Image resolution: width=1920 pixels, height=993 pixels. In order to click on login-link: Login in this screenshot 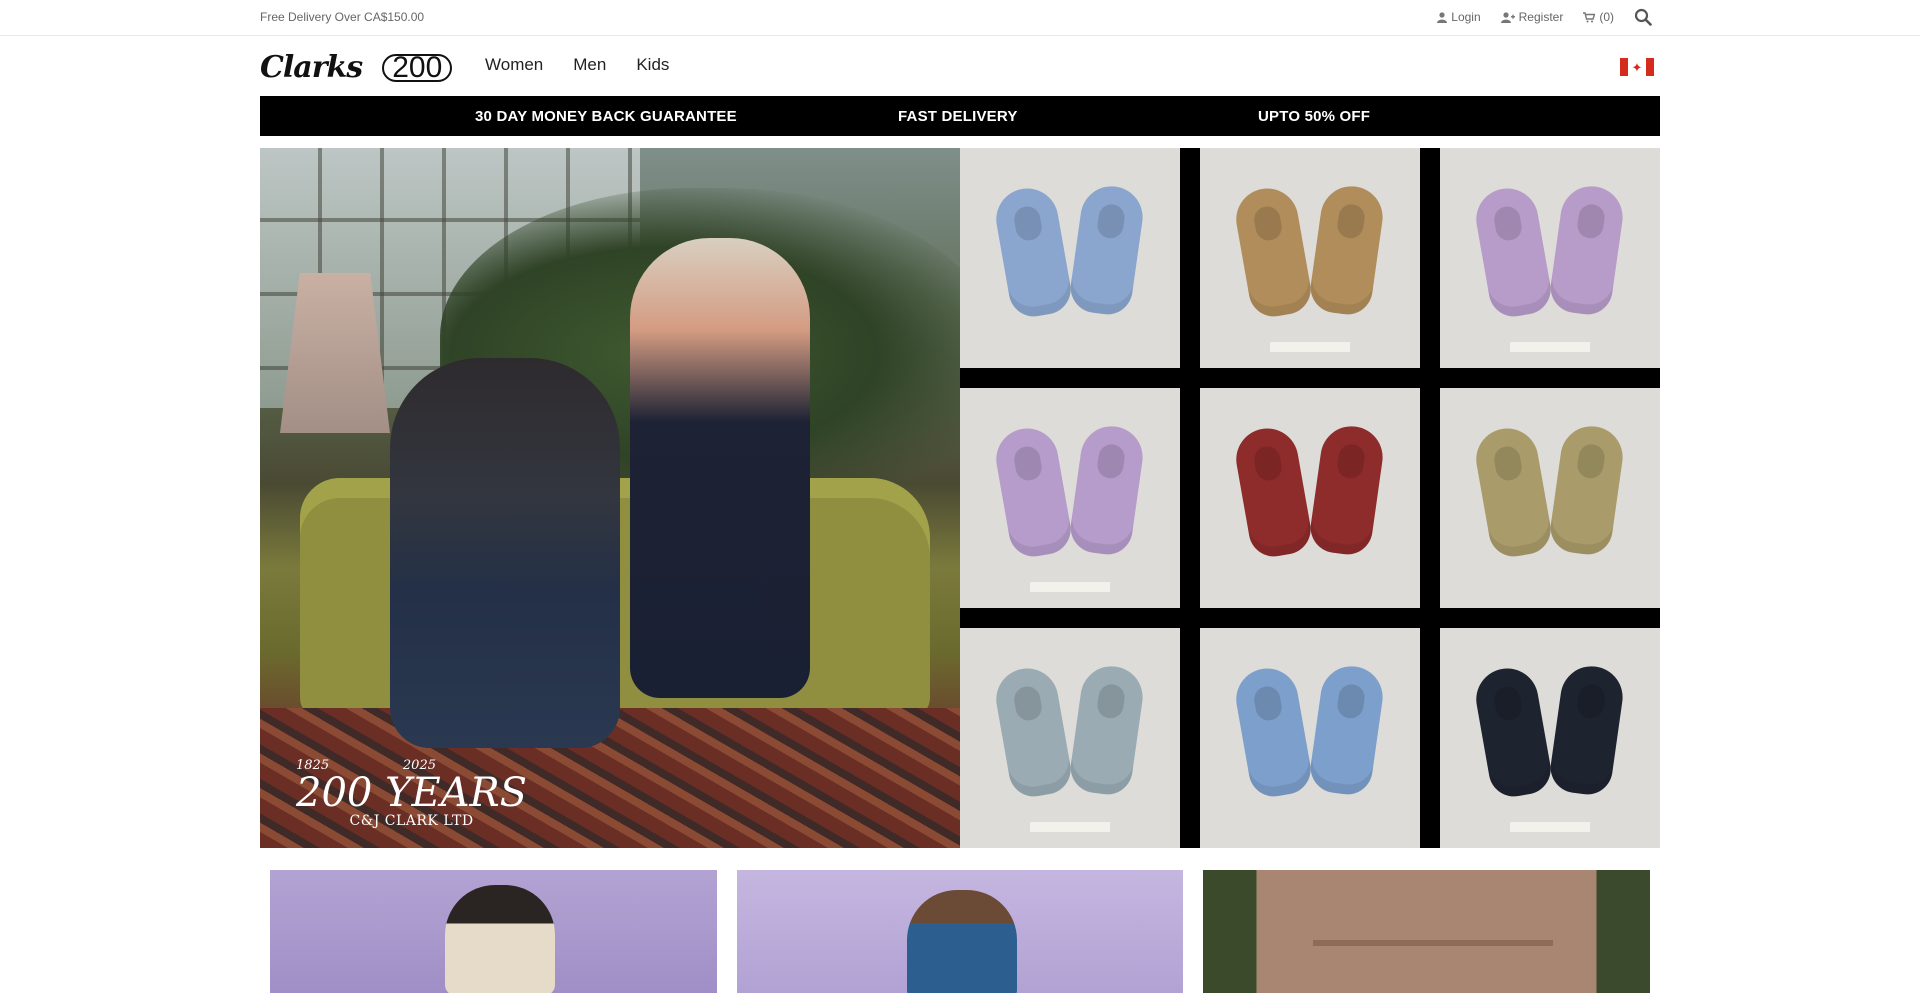, I will do `click(1459, 17)`.